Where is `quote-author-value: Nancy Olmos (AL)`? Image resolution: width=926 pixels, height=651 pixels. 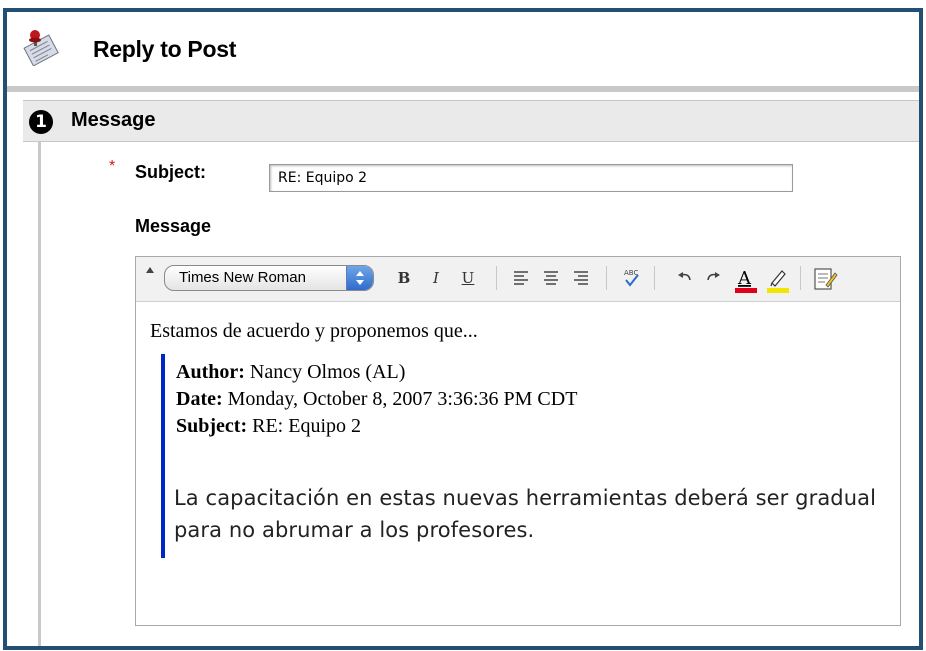 quote-author-value: Nancy Olmos (AL) is located at coordinates (327, 372).